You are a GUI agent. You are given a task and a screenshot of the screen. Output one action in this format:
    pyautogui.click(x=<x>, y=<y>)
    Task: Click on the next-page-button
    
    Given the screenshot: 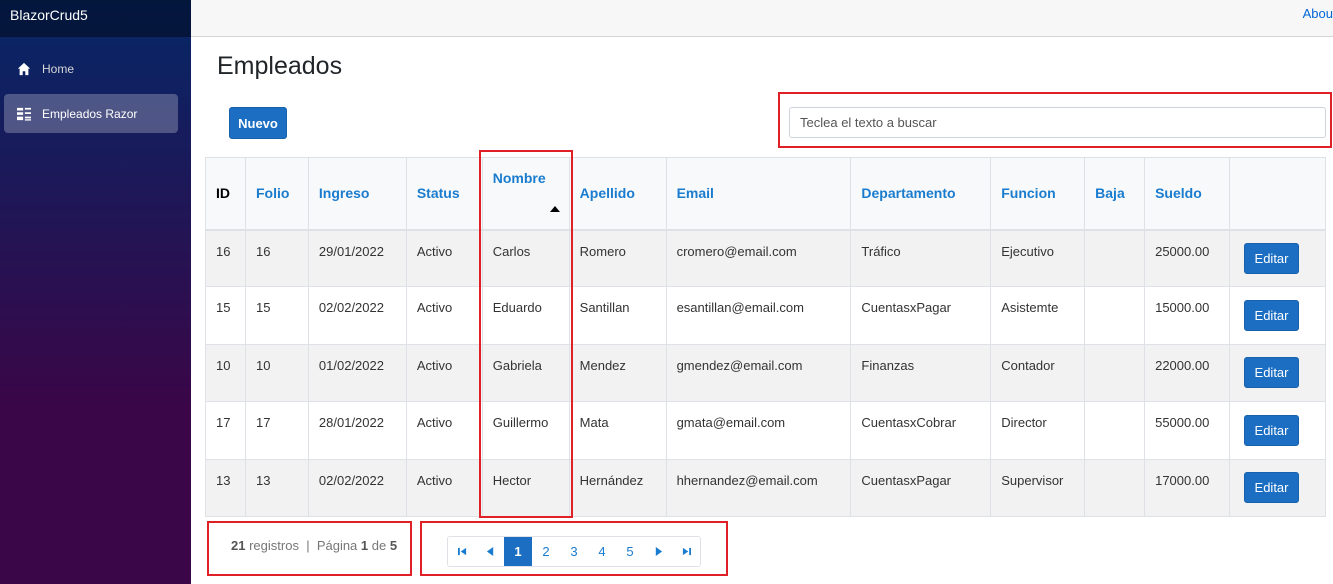 What is the action you would take?
    pyautogui.click(x=658, y=551)
    